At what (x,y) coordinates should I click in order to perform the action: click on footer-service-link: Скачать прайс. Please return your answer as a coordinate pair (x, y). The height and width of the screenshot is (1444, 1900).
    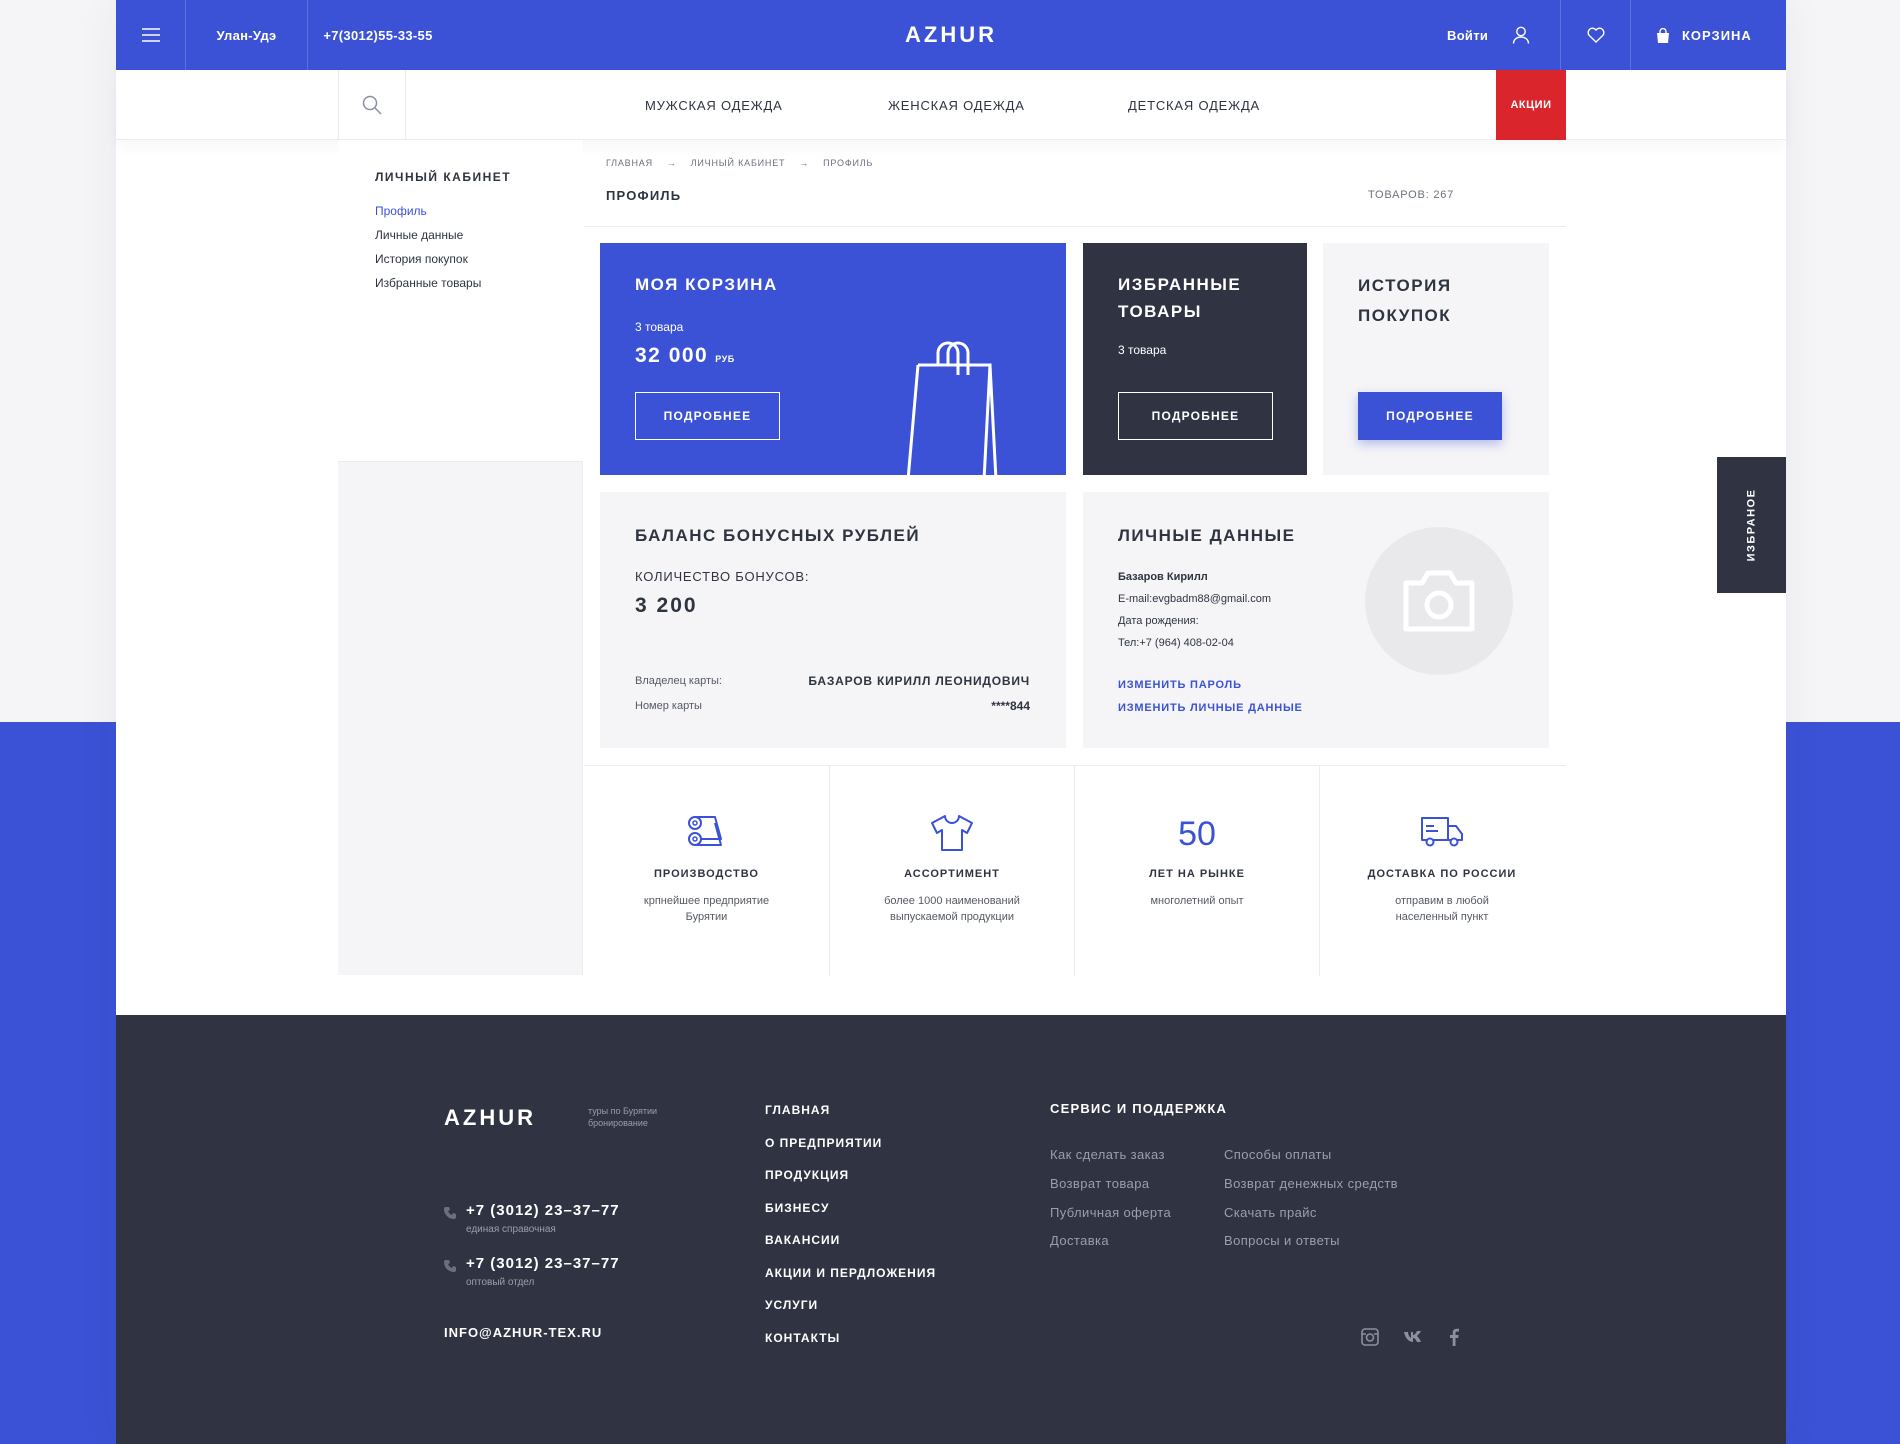
    Looking at the image, I should click on (1270, 1212).